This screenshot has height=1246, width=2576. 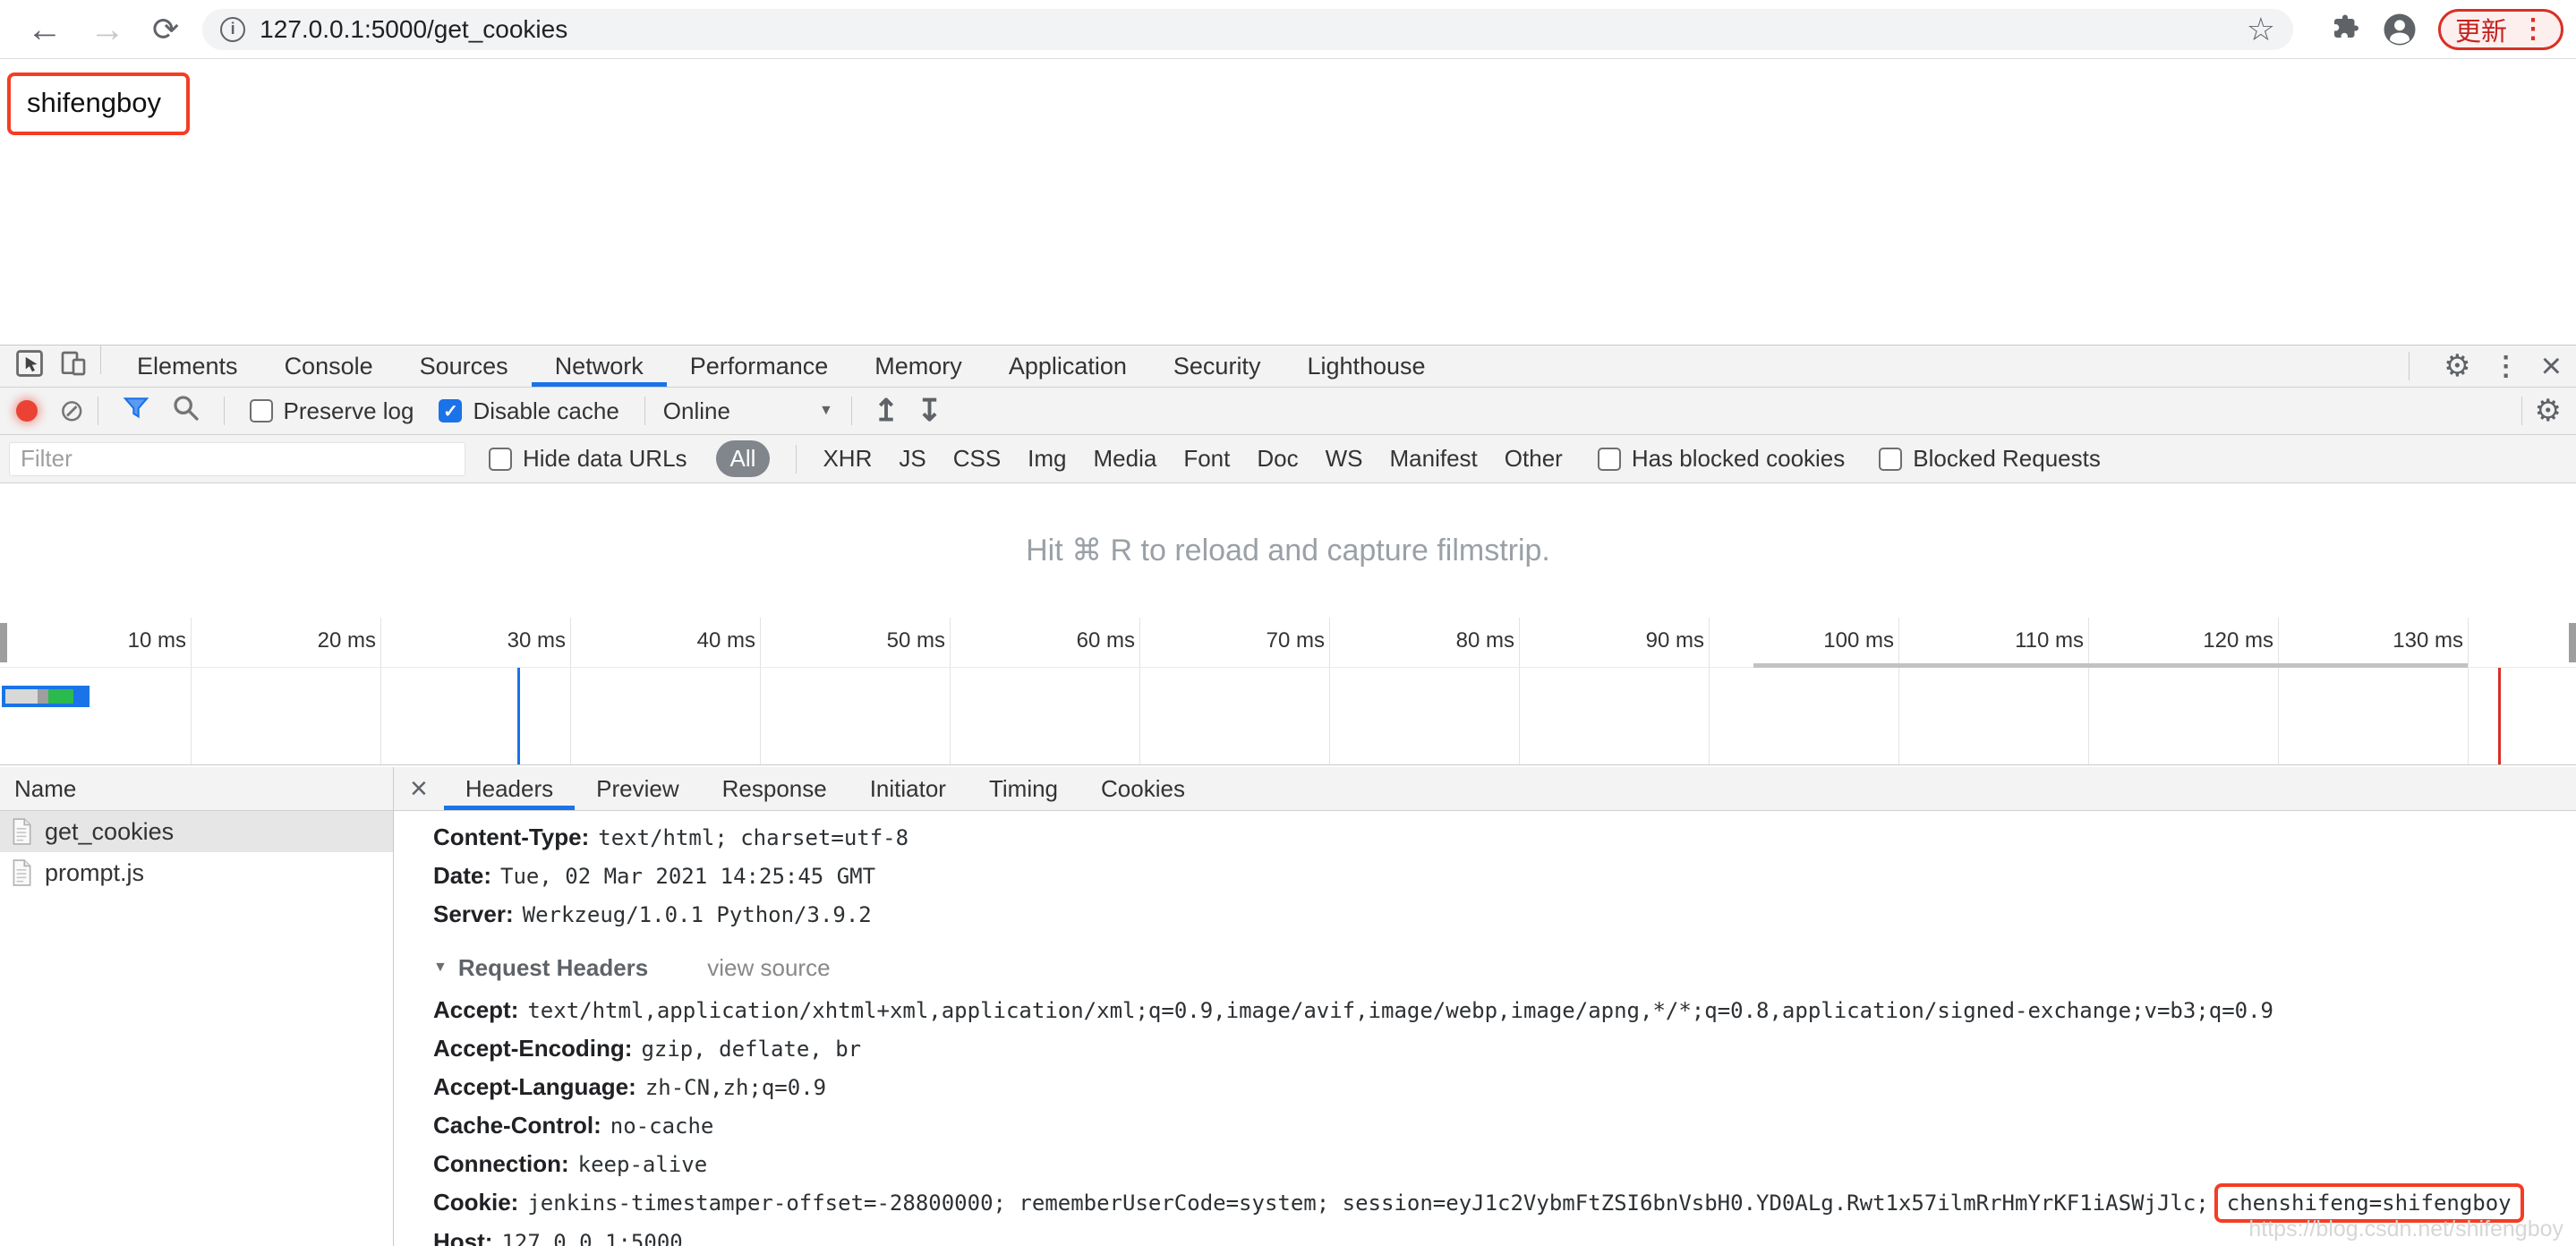 I want to click on filter-funnel-icon, so click(x=136, y=411).